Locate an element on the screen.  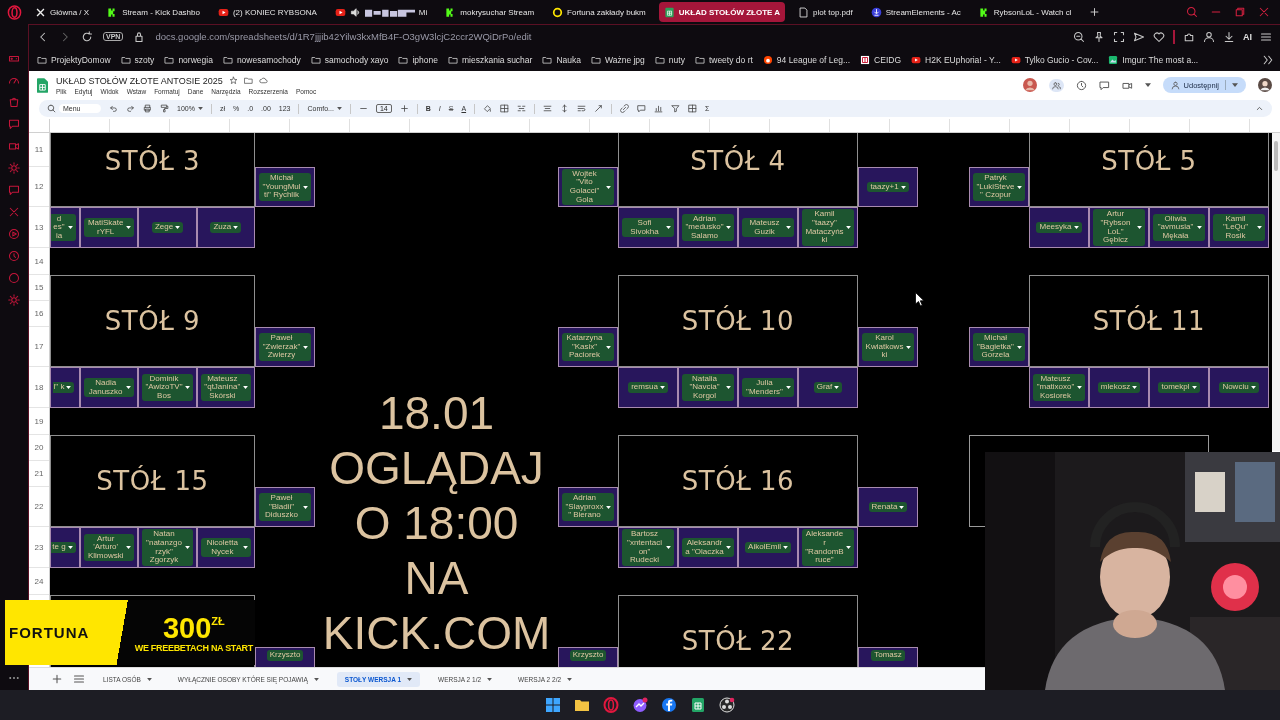
dropdown-chip: Paweł "Zwierzak" Zwierzy is located at coordinates (285, 347).